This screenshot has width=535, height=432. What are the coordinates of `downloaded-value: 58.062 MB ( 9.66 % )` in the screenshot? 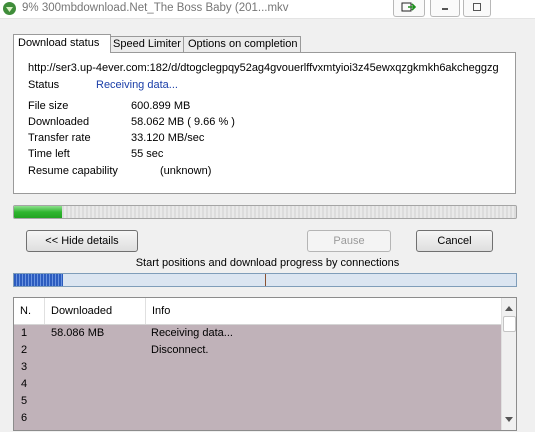 It's located at (183, 122).